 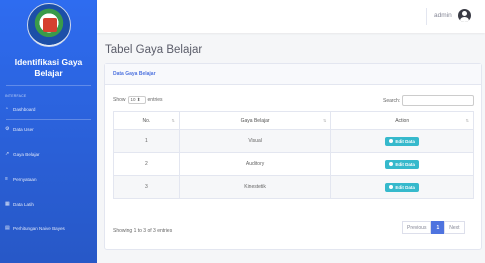 What do you see at coordinates (7, 203) in the screenshot?
I see `table-icon: ▦` at bounding box center [7, 203].